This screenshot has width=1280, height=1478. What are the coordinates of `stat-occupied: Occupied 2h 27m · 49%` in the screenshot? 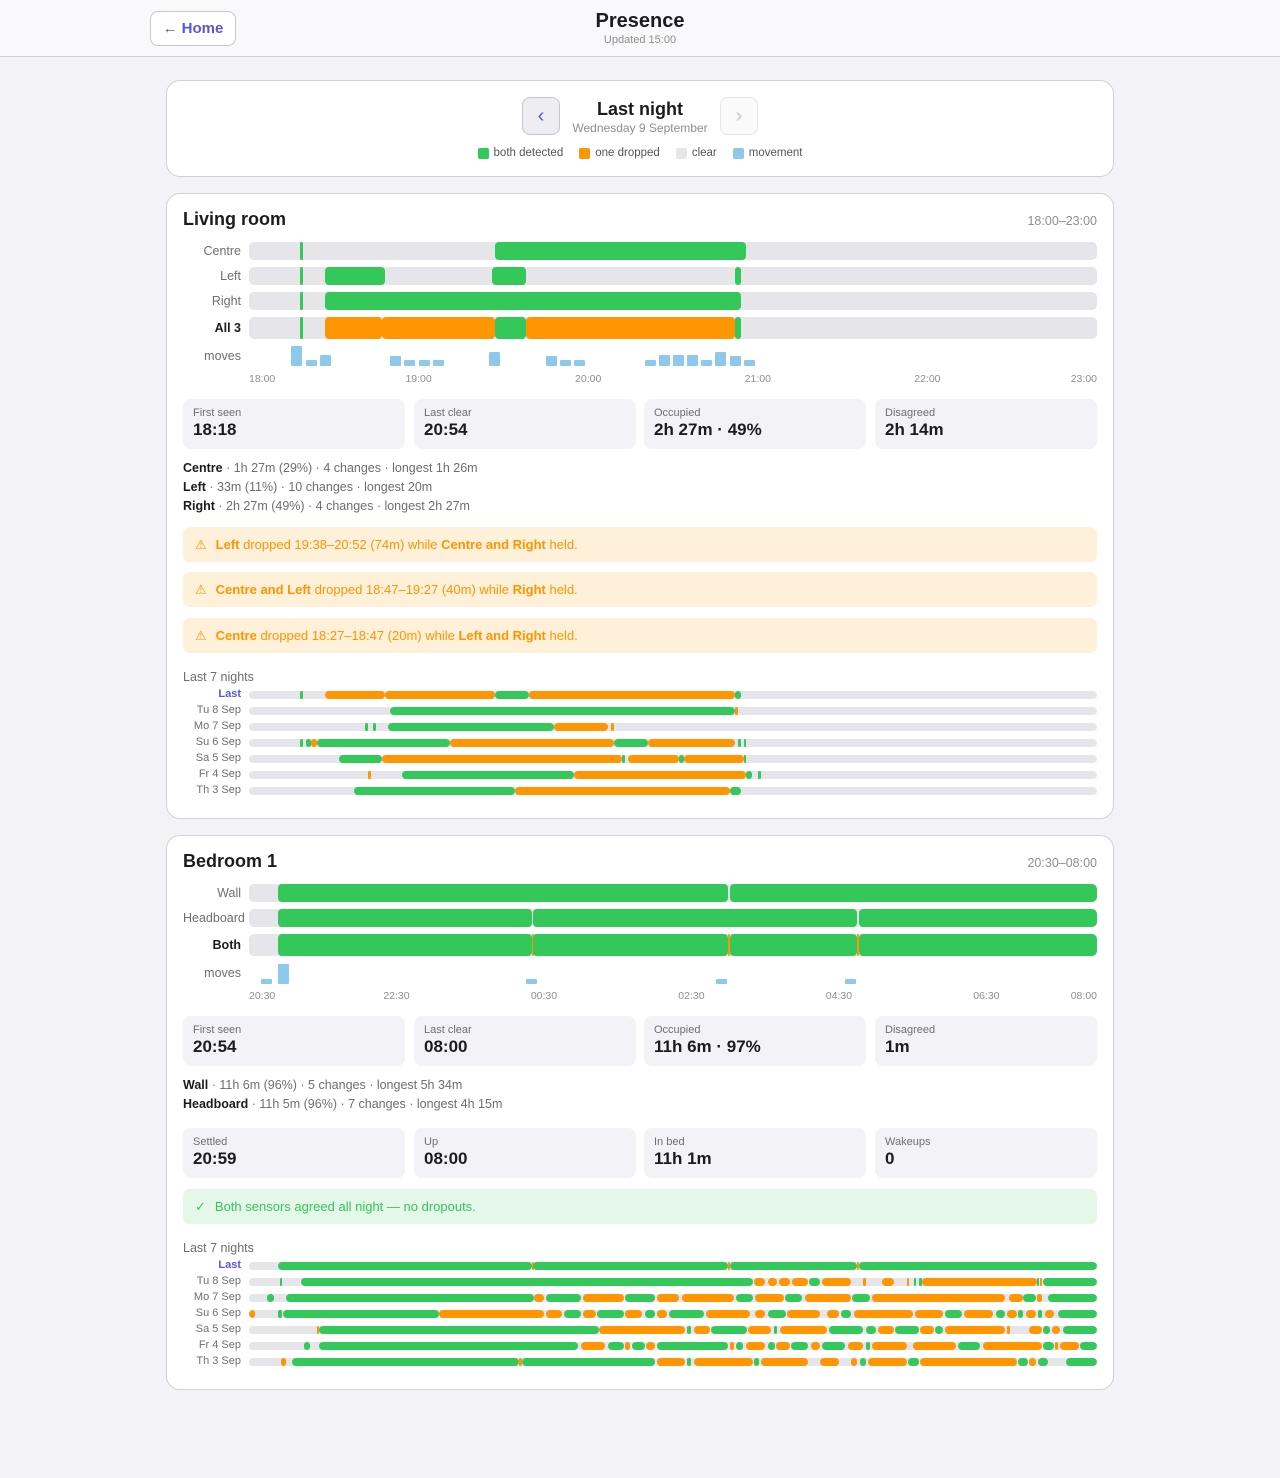 It's located at (755, 424).